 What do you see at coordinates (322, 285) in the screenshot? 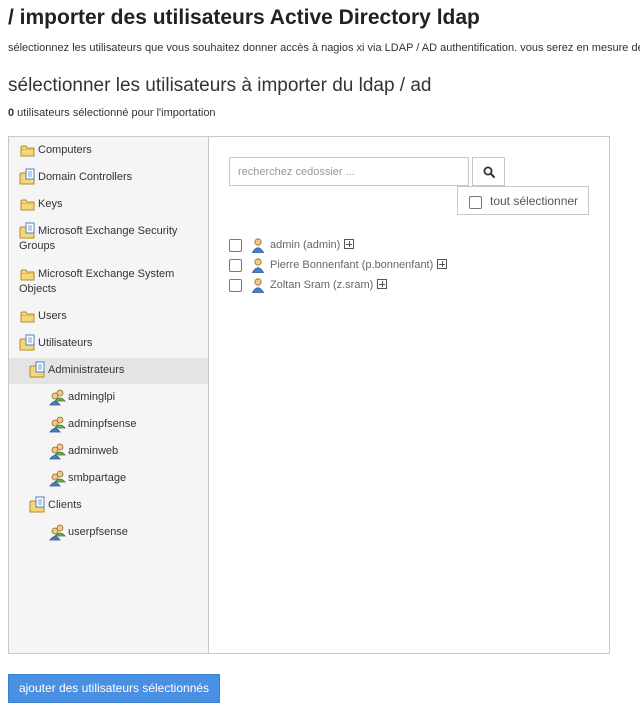
I see `user-label: Zoltan Sram (z.sram)` at bounding box center [322, 285].